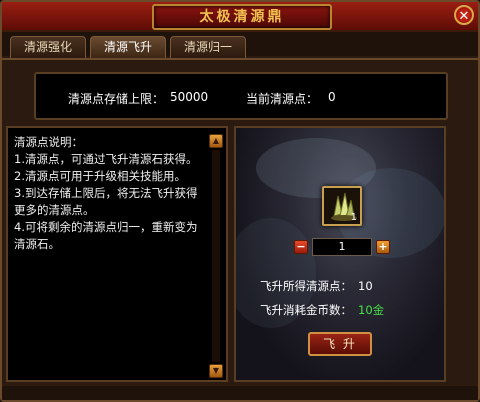  What do you see at coordinates (342, 206) in the screenshot?
I see `item-slot: 1` at bounding box center [342, 206].